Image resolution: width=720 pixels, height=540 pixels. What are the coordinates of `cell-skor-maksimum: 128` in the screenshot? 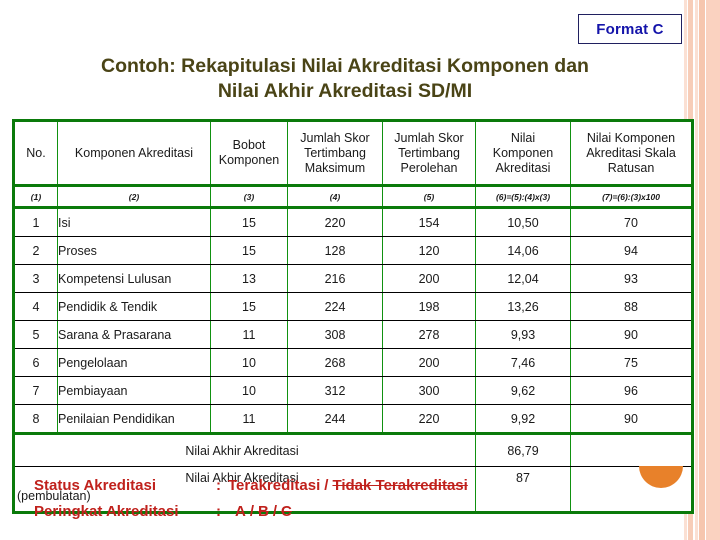 It's located at (335, 250).